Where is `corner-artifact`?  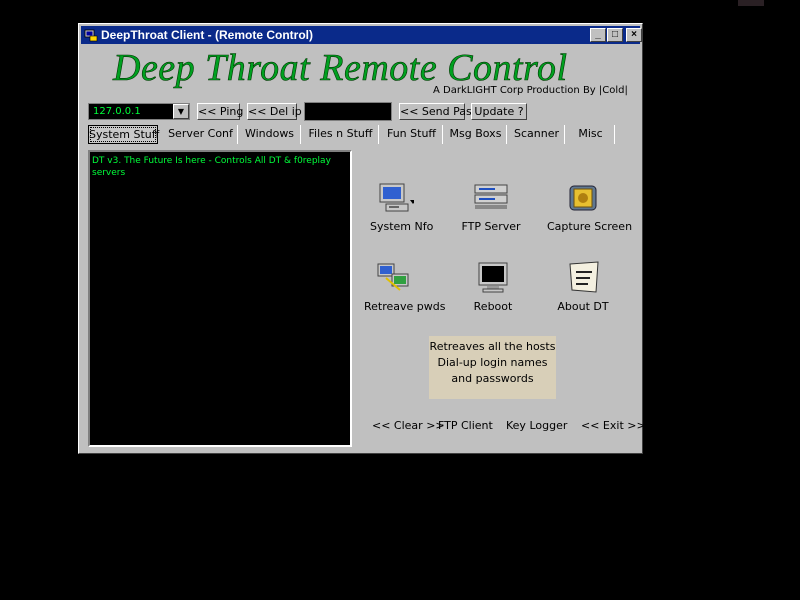 corner-artifact is located at coordinates (751, 3).